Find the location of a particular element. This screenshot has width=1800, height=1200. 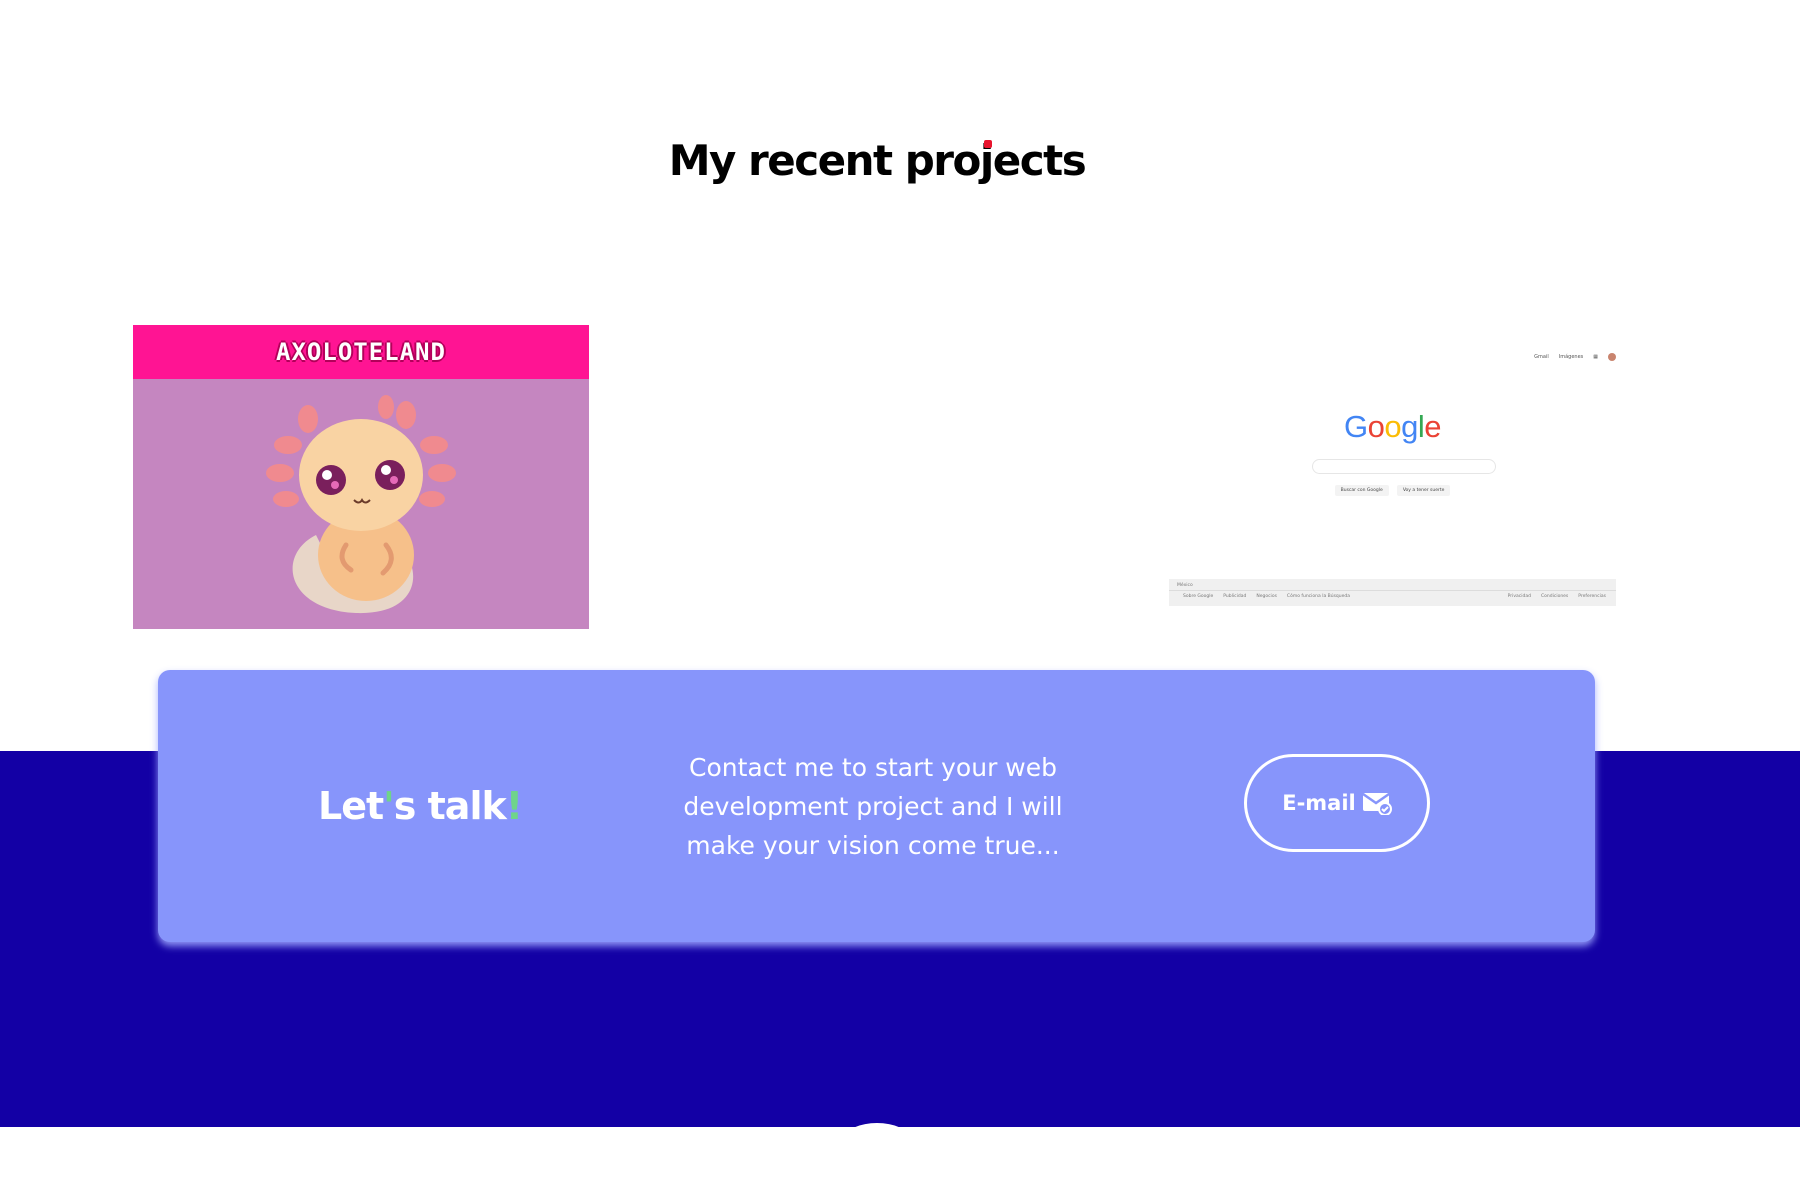

axoloteland-logo-text: AXOLOTELAND is located at coordinates (361, 352).